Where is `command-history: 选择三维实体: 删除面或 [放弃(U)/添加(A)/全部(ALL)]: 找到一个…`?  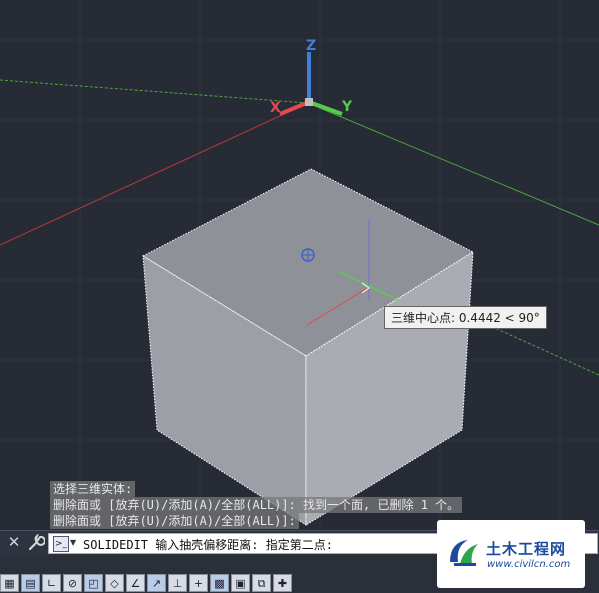 command-history: 选择三维实体: 删除面或 [放弃(U)/添加(A)/全部(ALL)]: 找到一个… is located at coordinates (256, 505).